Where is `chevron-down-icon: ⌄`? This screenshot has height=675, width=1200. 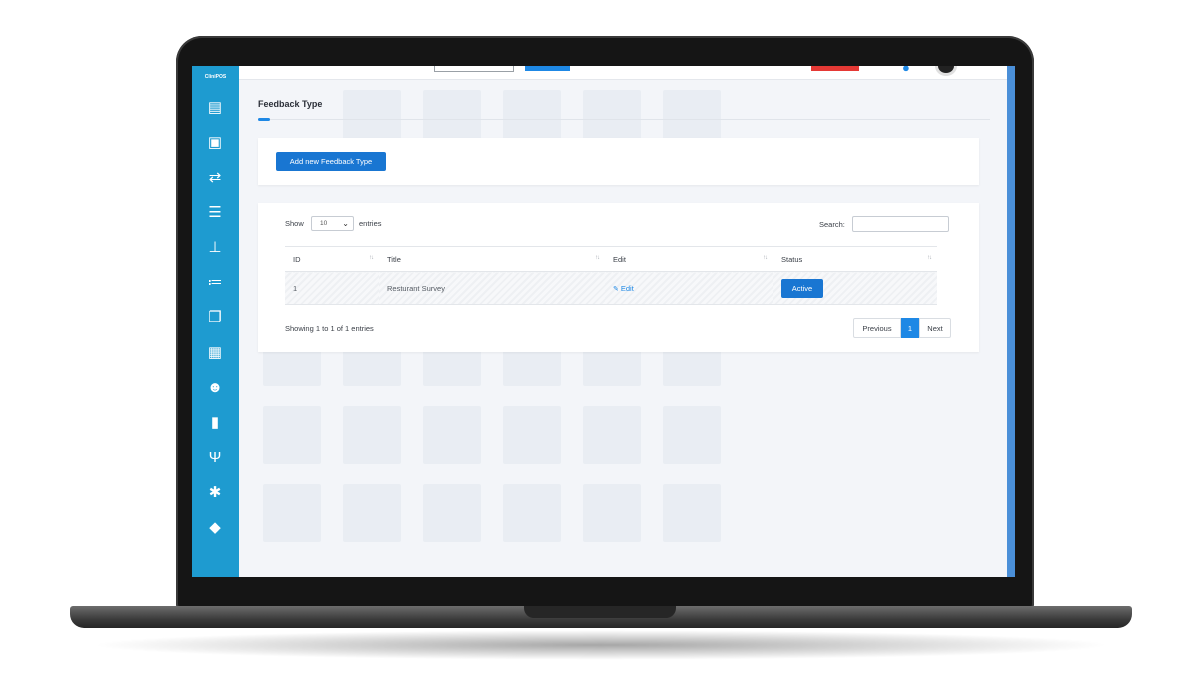
chevron-down-icon: ⌄ is located at coordinates (345, 223).